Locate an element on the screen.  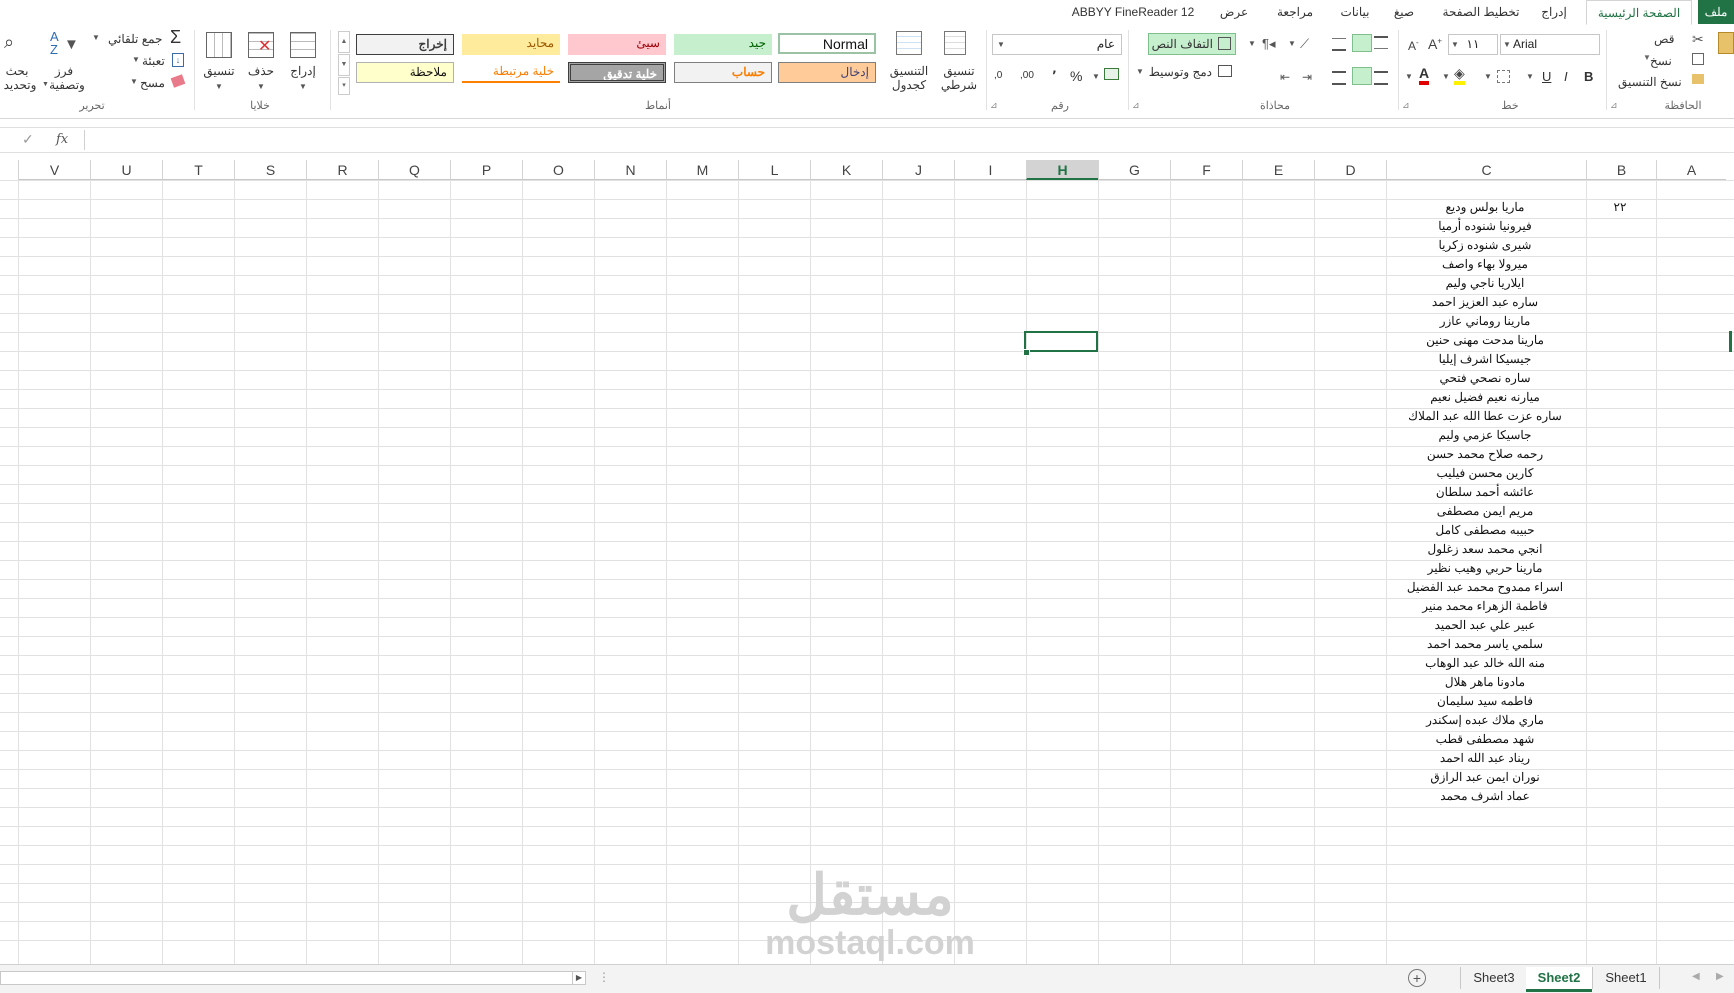
column-header-s: S is located at coordinates (270, 170).